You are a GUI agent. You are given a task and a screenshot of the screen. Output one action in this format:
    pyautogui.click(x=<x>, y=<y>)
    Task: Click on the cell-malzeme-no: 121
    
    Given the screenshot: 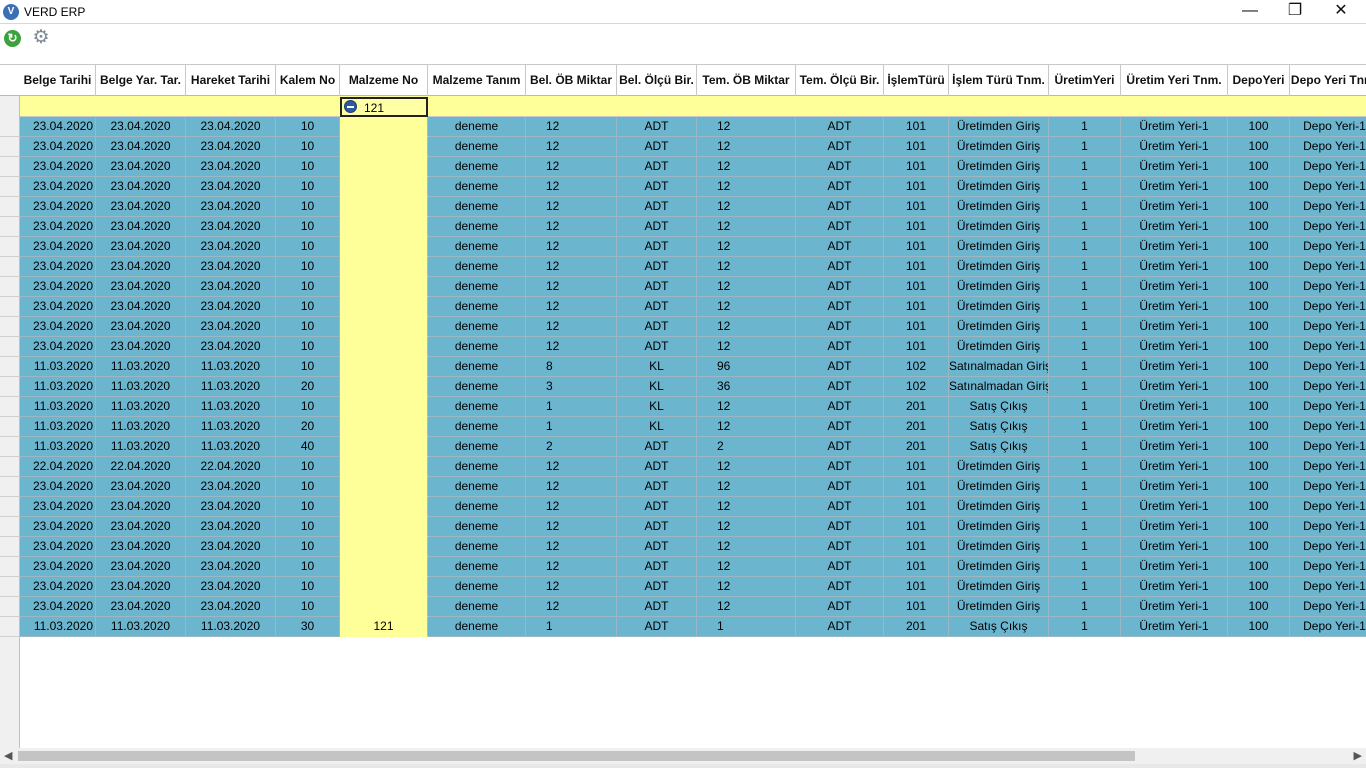 What is the action you would take?
    pyautogui.click(x=384, y=627)
    